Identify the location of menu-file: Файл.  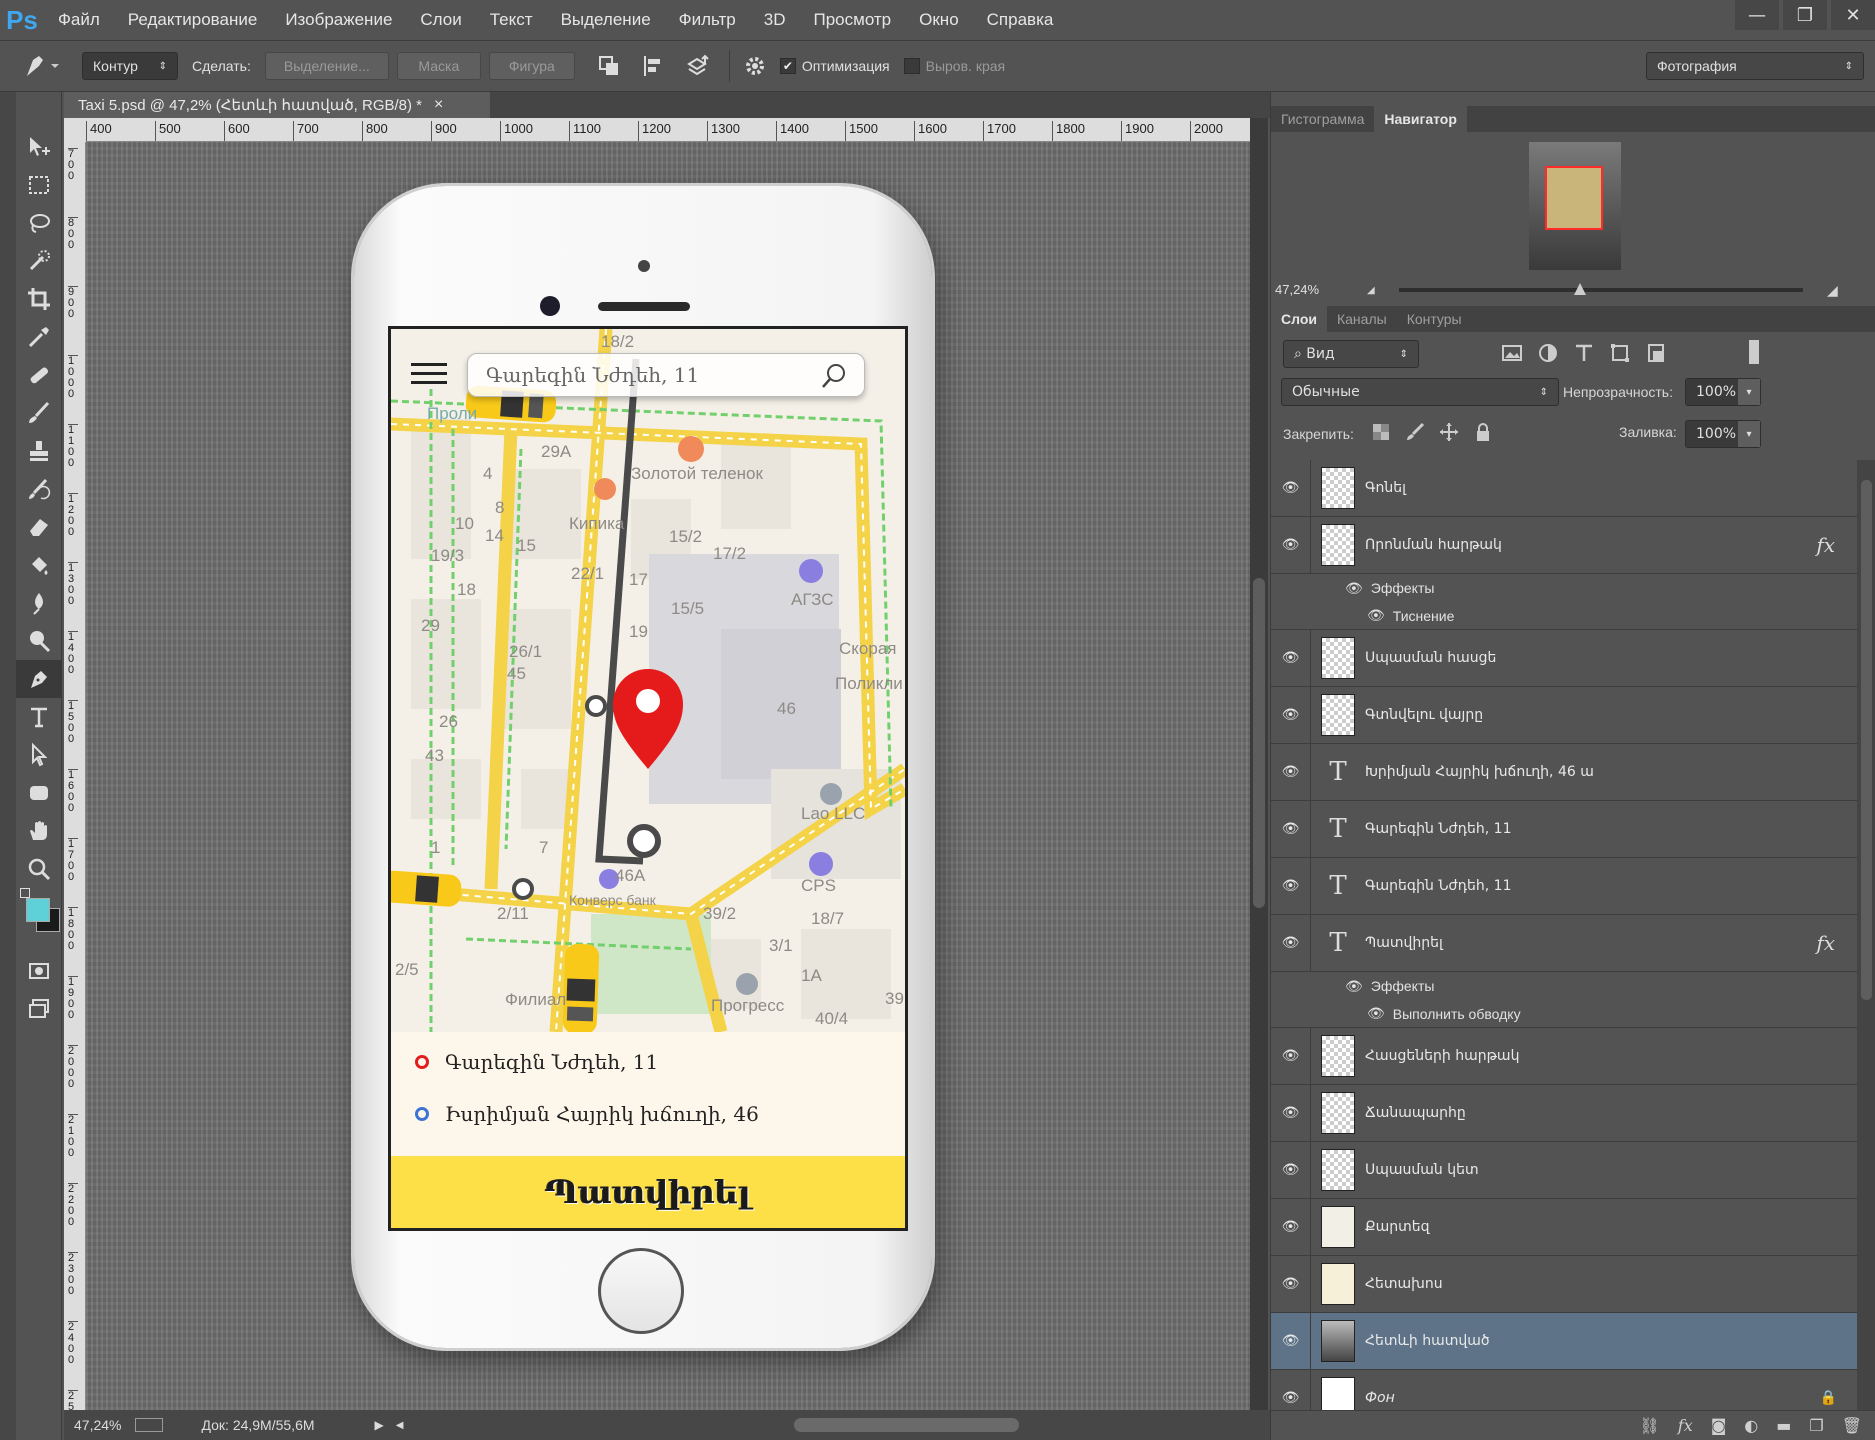
(79, 20).